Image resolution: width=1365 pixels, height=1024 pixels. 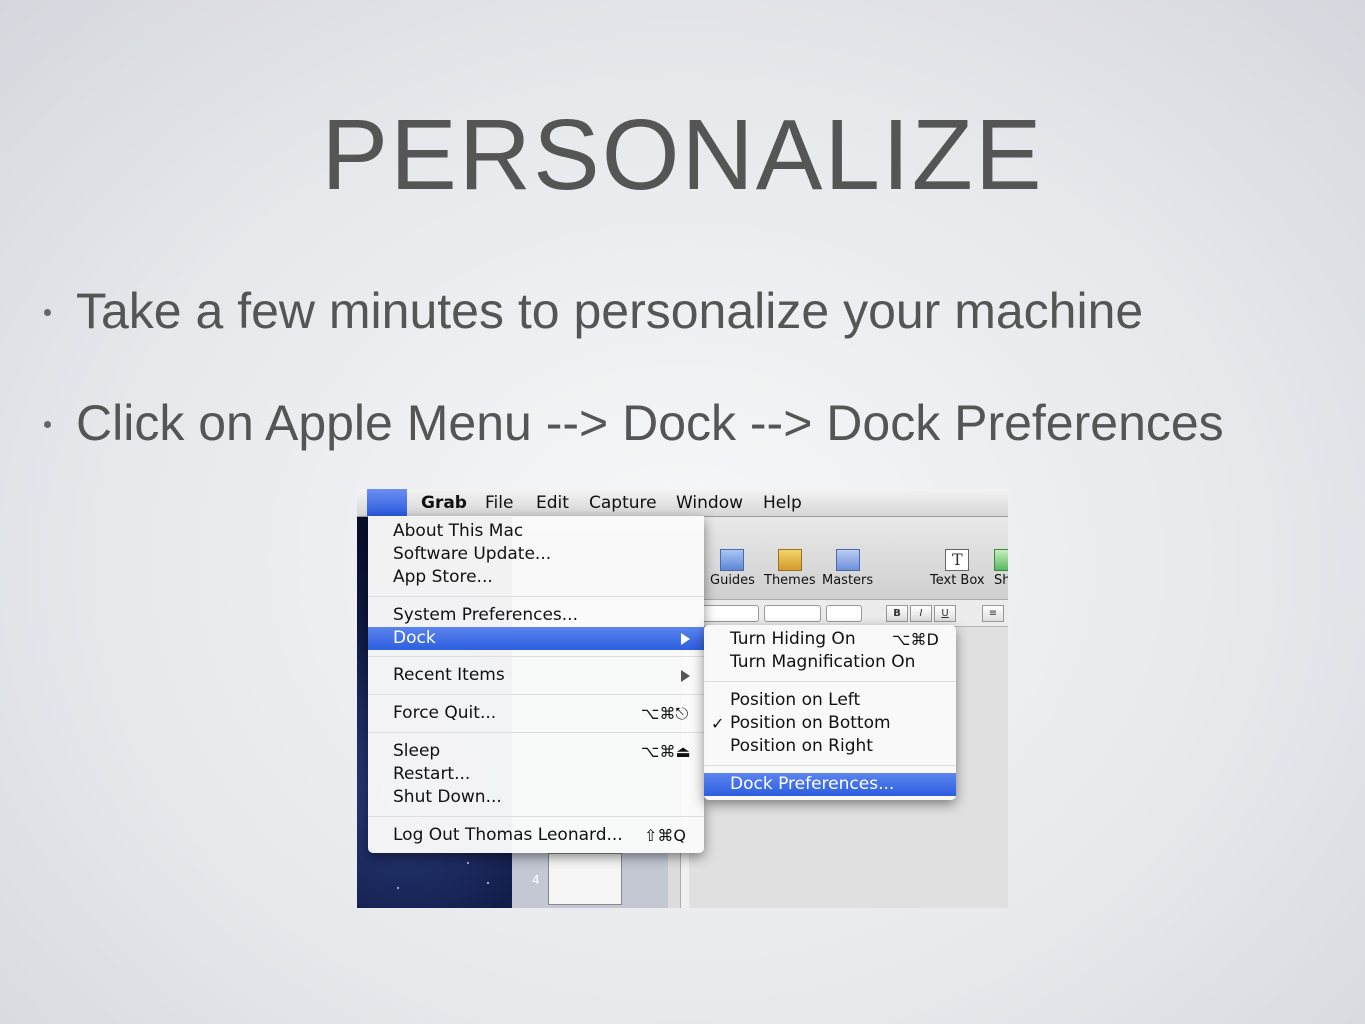 What do you see at coordinates (730, 613) in the screenshot?
I see `font-size-field` at bounding box center [730, 613].